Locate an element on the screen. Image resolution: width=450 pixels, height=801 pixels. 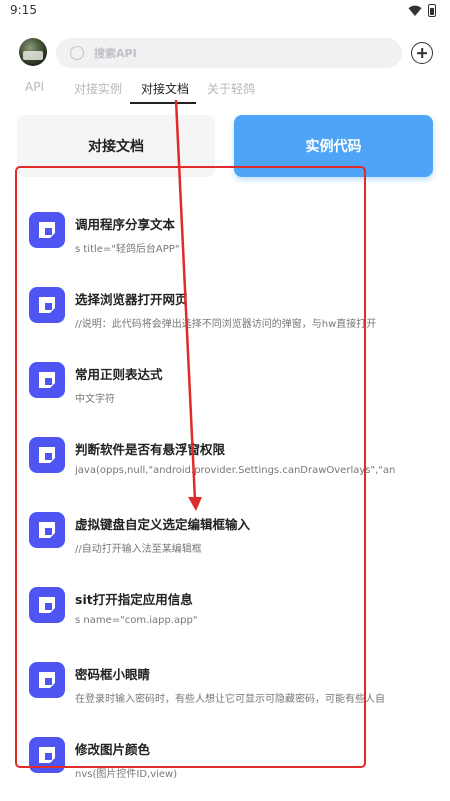
search-placeholder: 搜索API is located at coordinates (115, 53).